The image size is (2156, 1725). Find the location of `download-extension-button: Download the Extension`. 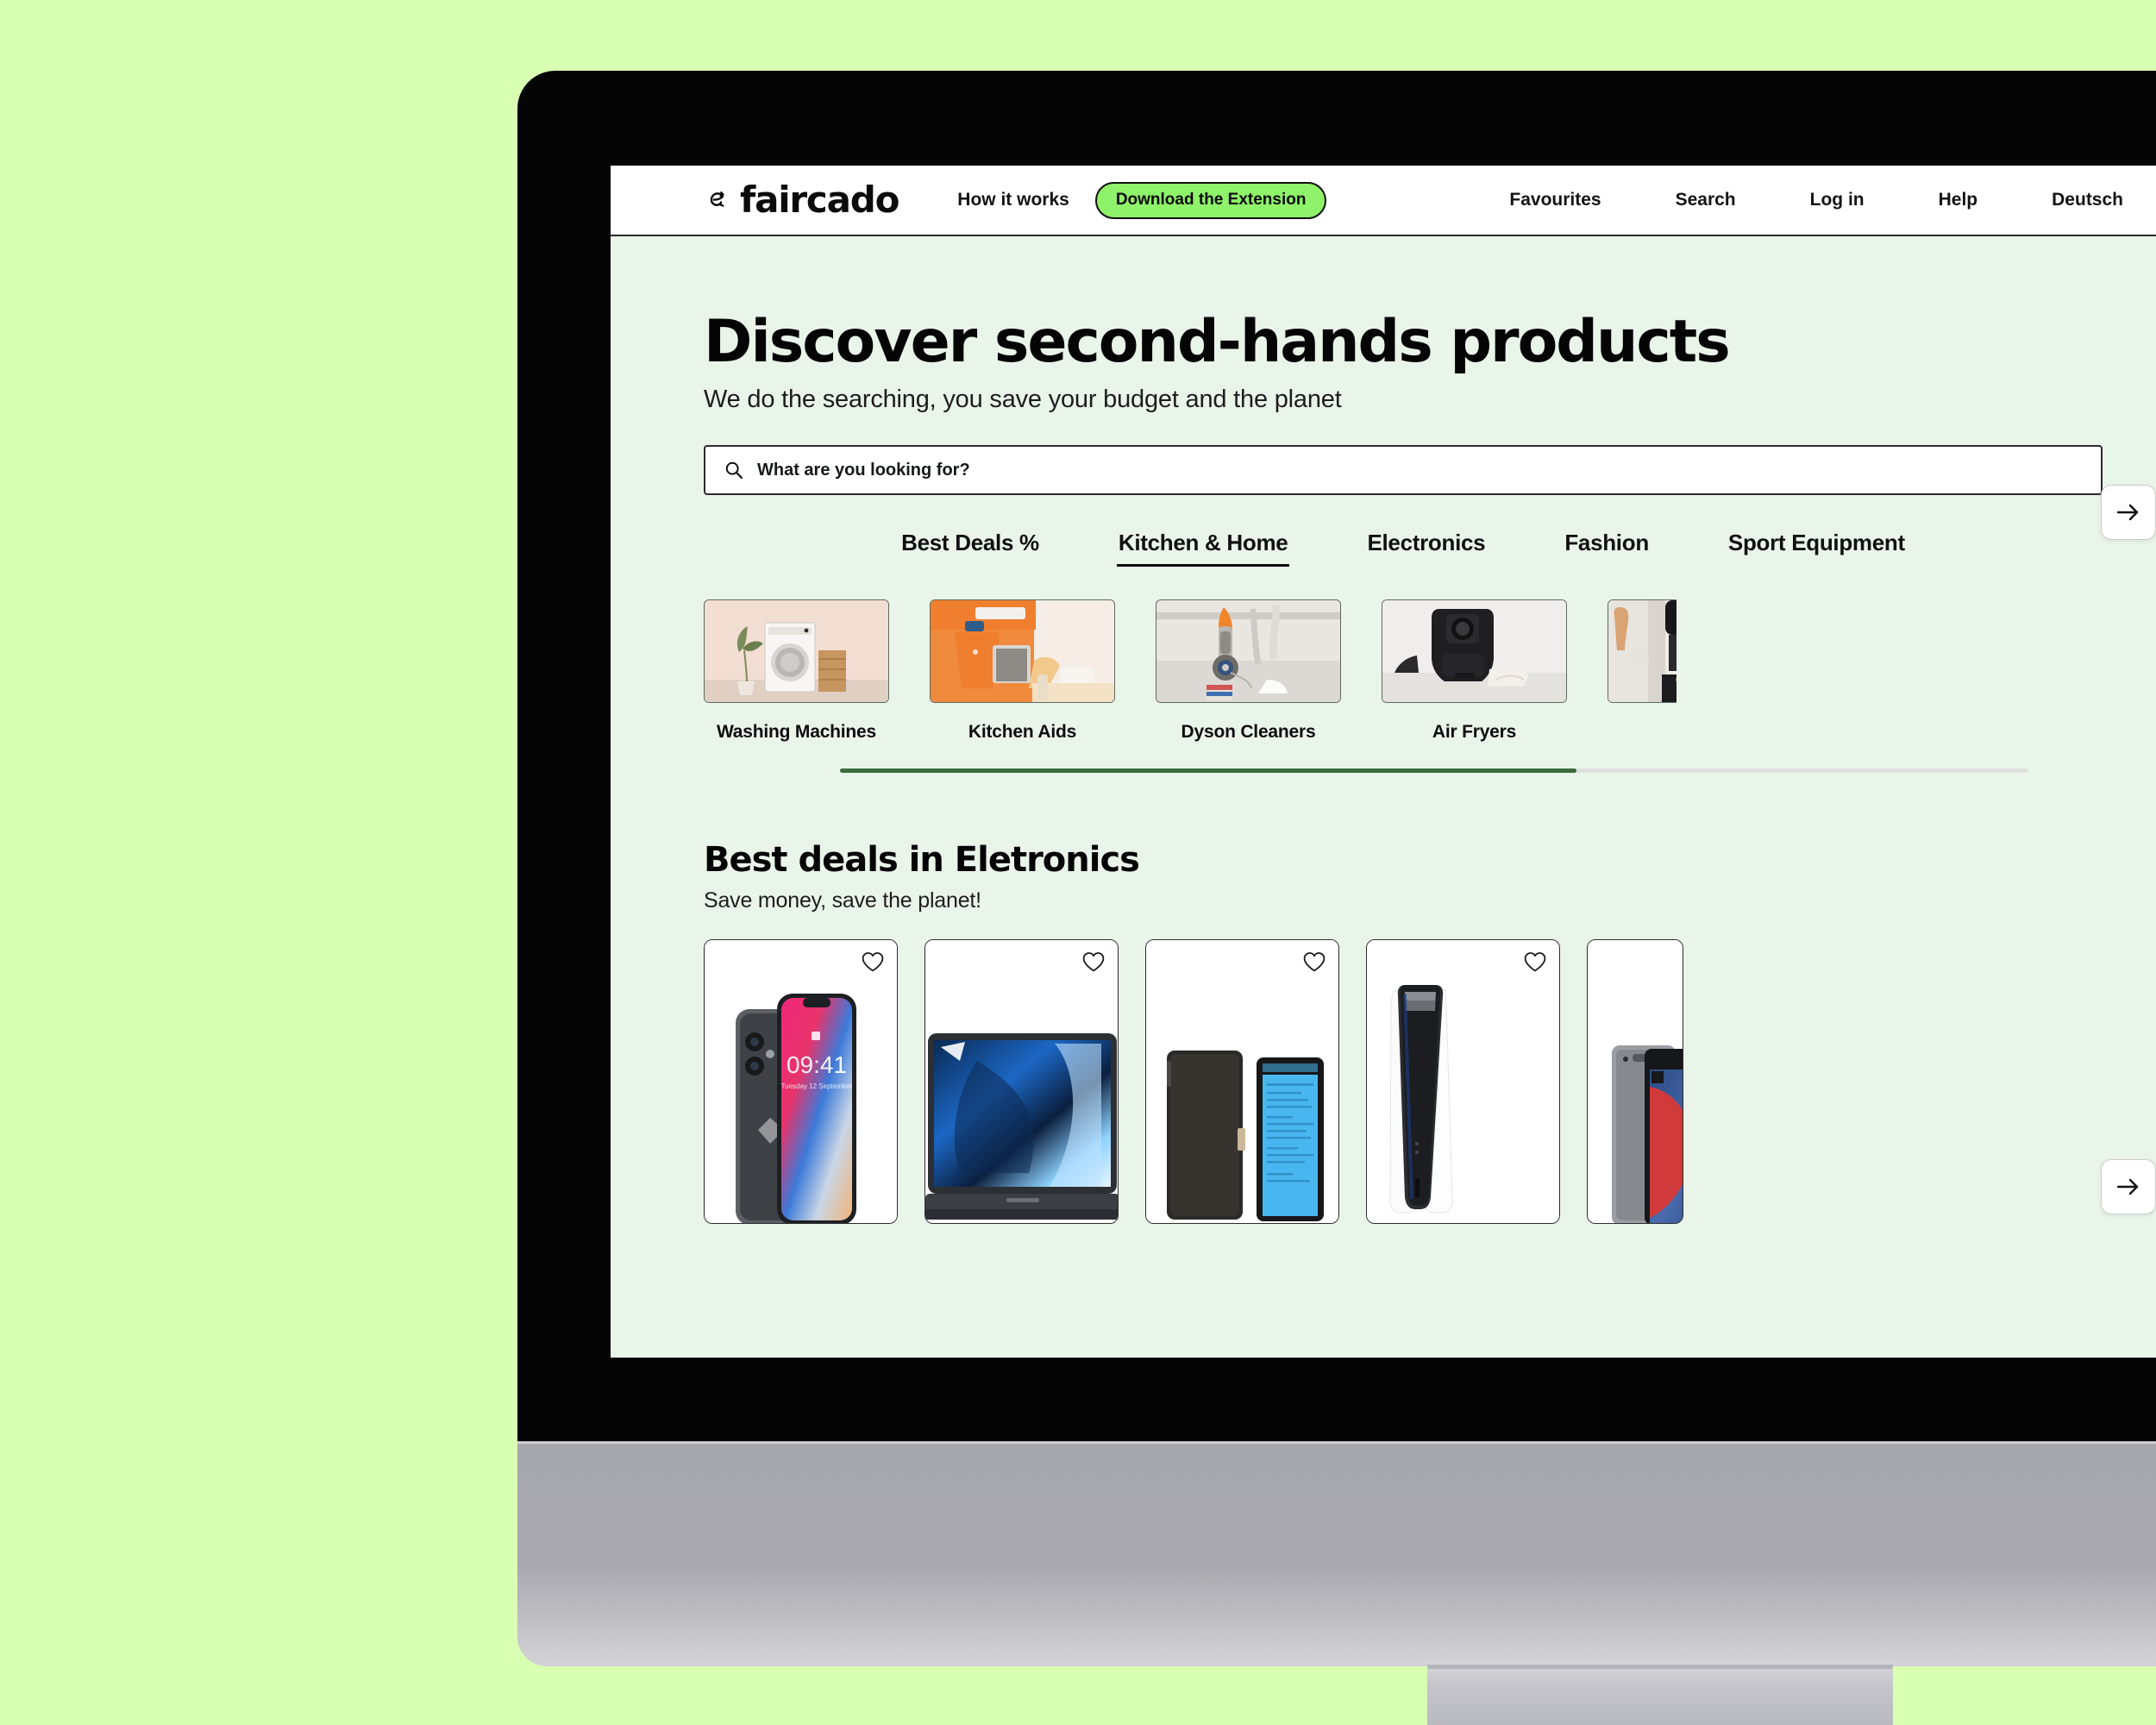

download-extension-button: Download the Extension is located at coordinates (1210, 200).